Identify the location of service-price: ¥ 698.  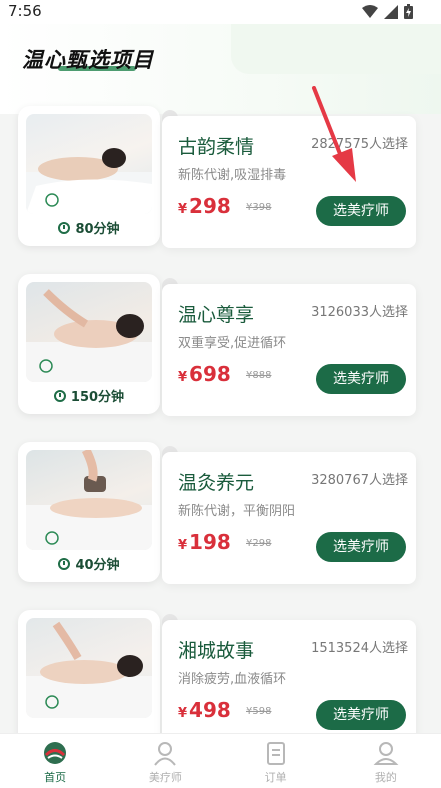
(204, 374).